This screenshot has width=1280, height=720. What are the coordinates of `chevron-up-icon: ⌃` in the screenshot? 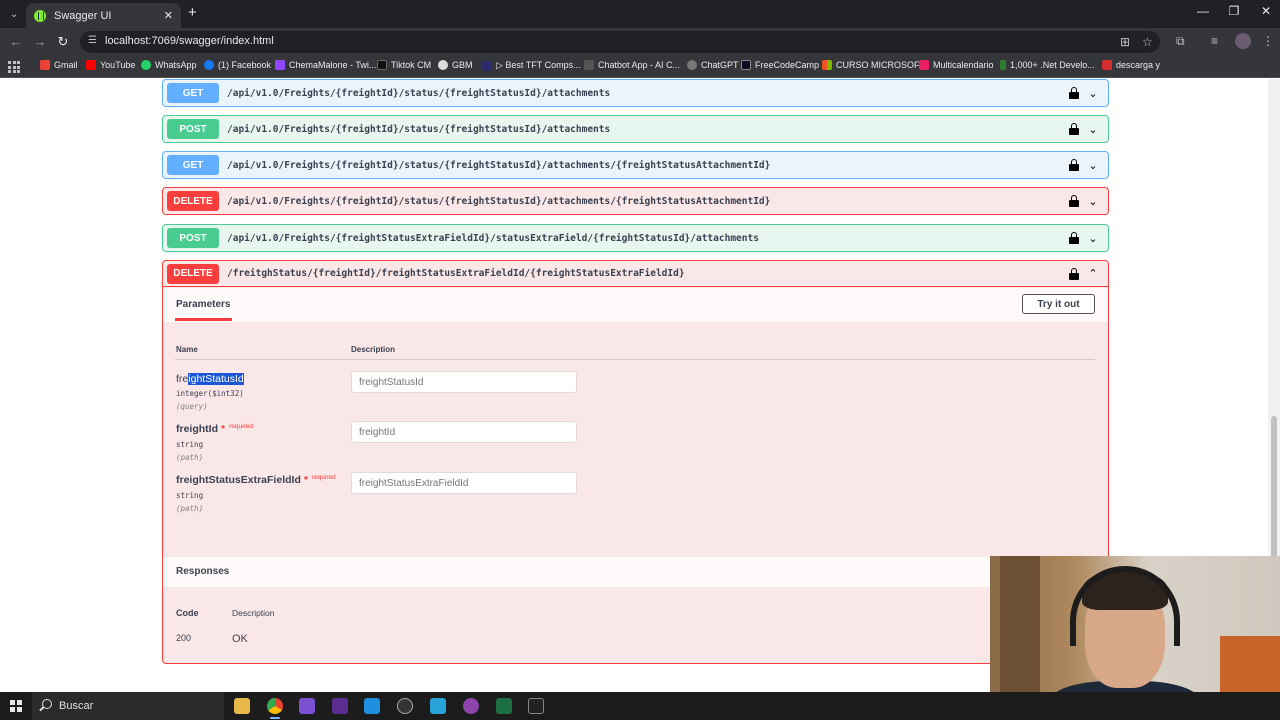 It's located at (1093, 273).